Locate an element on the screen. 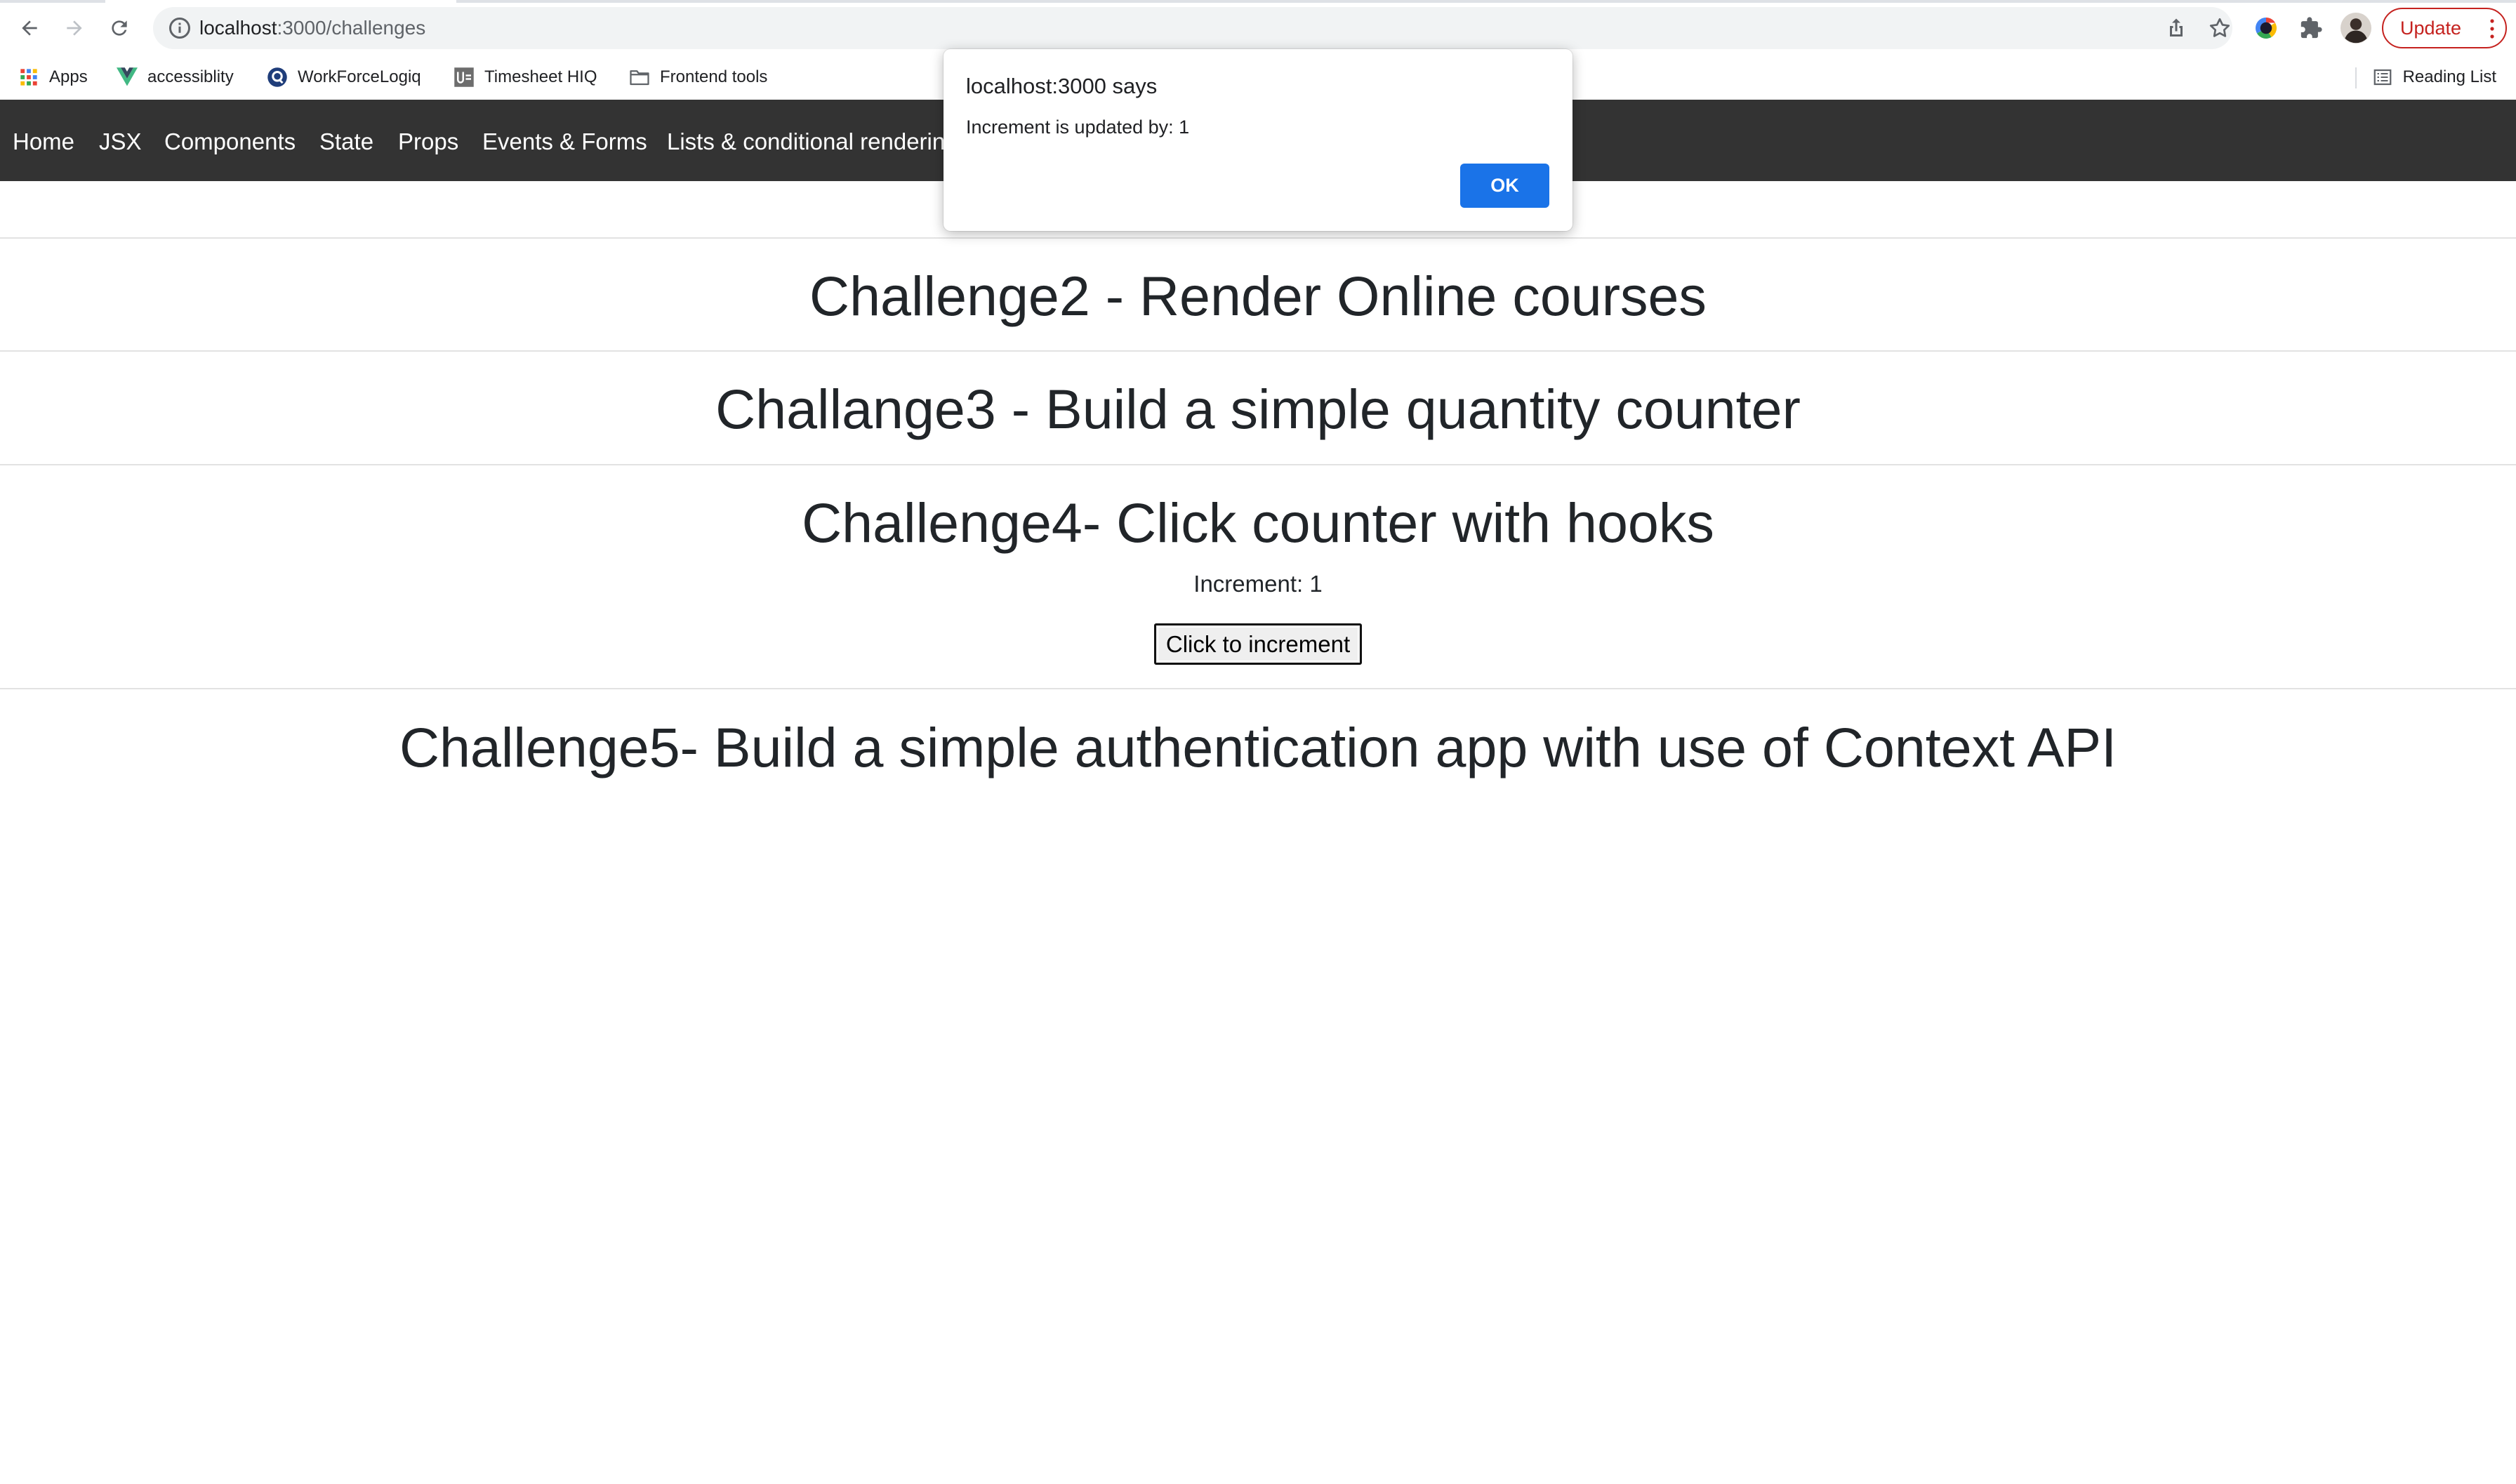  url-path: :3000/challenges is located at coordinates (351, 28).